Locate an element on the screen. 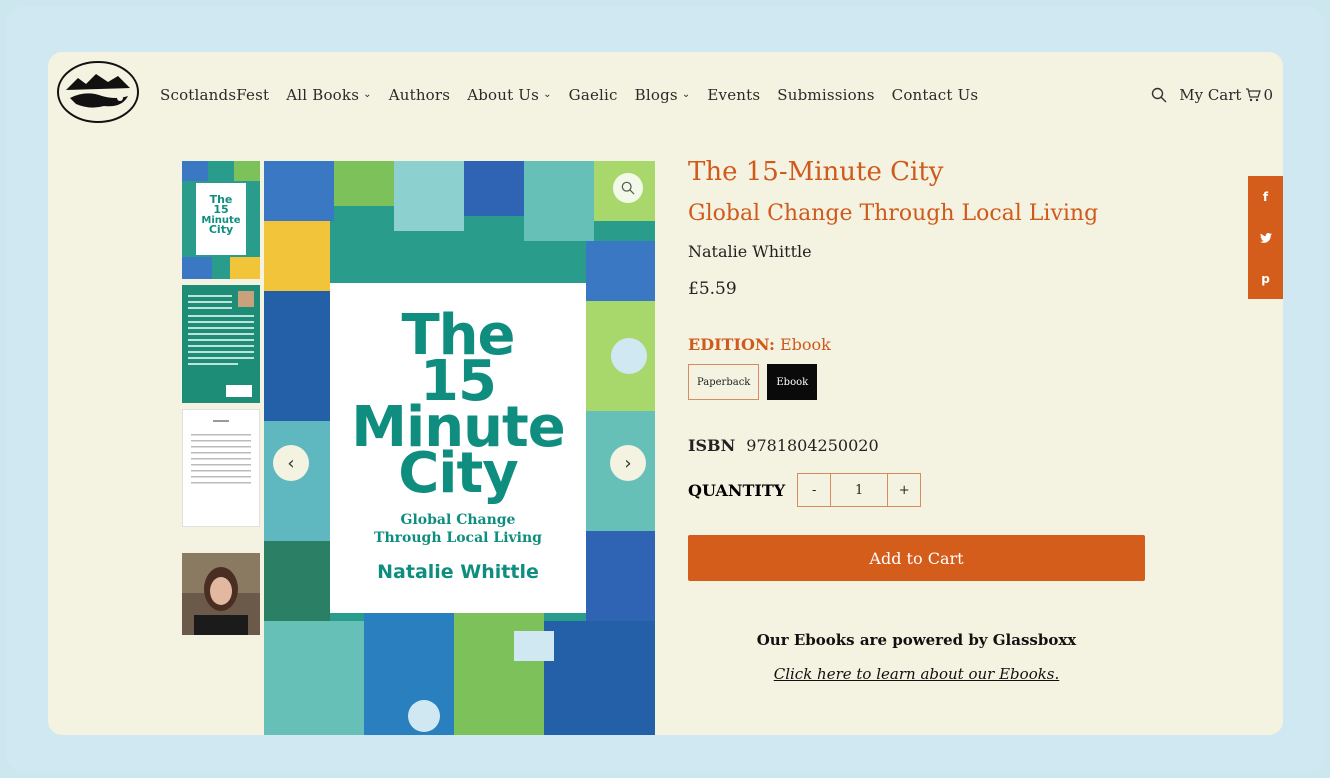 The width and height of the screenshot is (1330, 778). thumbnail-list: The 15 Minute City is located at coordinates (221, 401).